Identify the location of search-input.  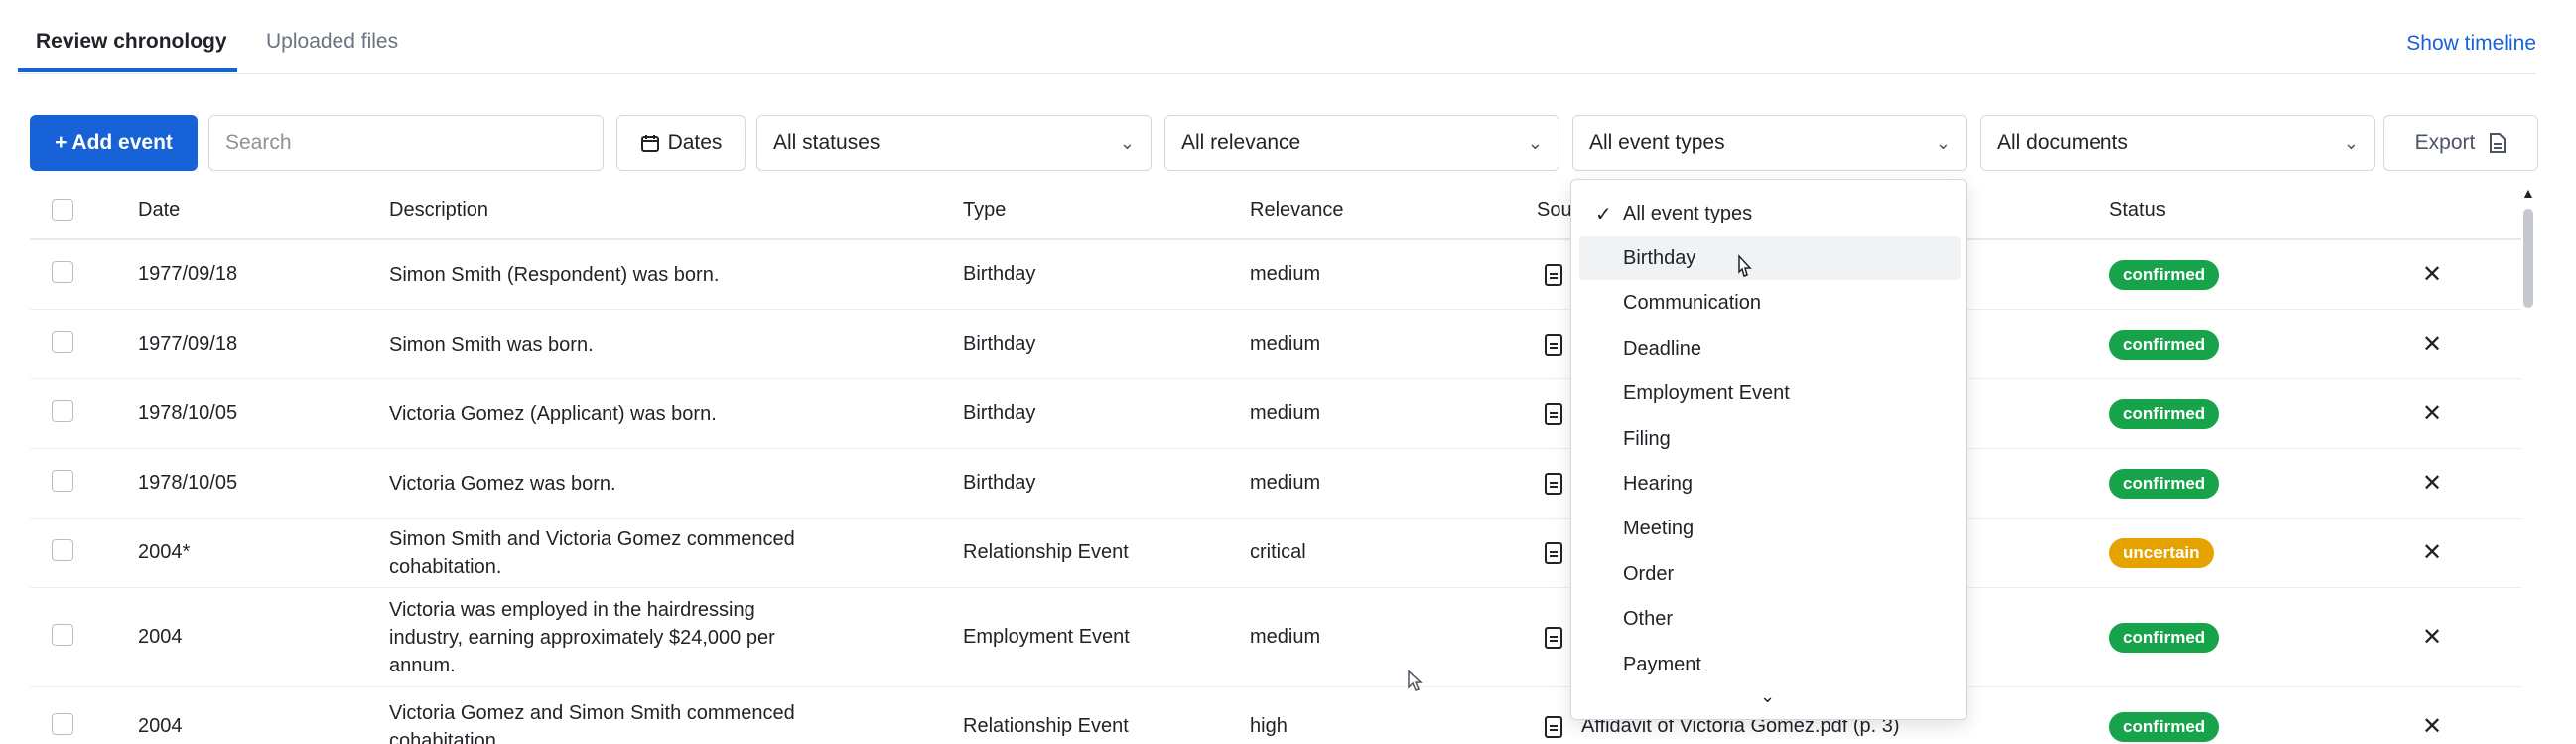
(406, 143).